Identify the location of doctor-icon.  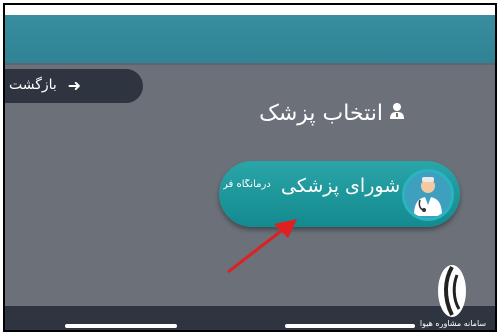
(397, 113).